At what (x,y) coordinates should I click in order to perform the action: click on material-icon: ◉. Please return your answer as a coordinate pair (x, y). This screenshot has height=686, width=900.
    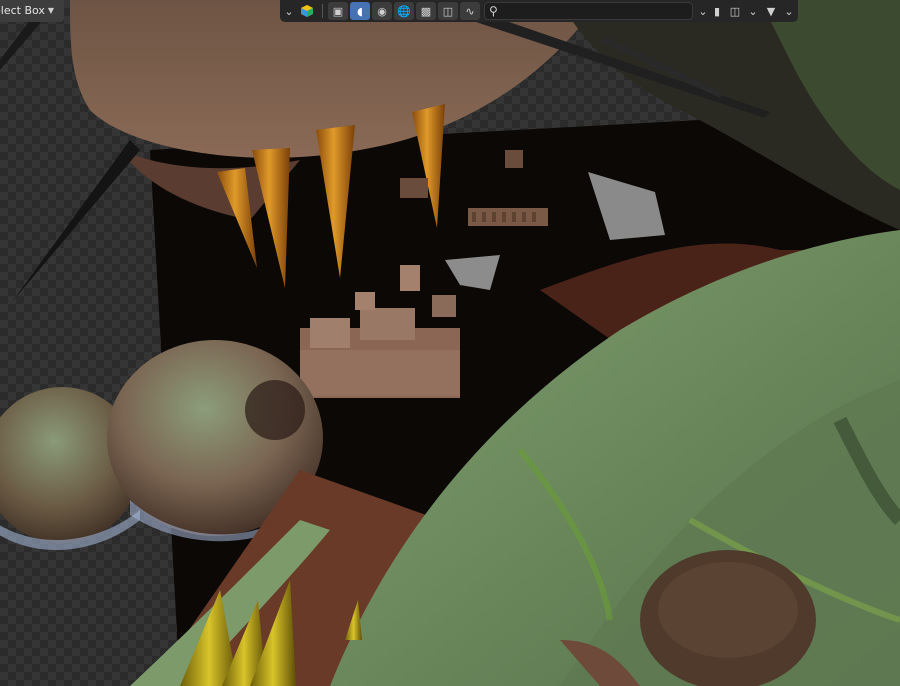
    Looking at the image, I should click on (382, 11).